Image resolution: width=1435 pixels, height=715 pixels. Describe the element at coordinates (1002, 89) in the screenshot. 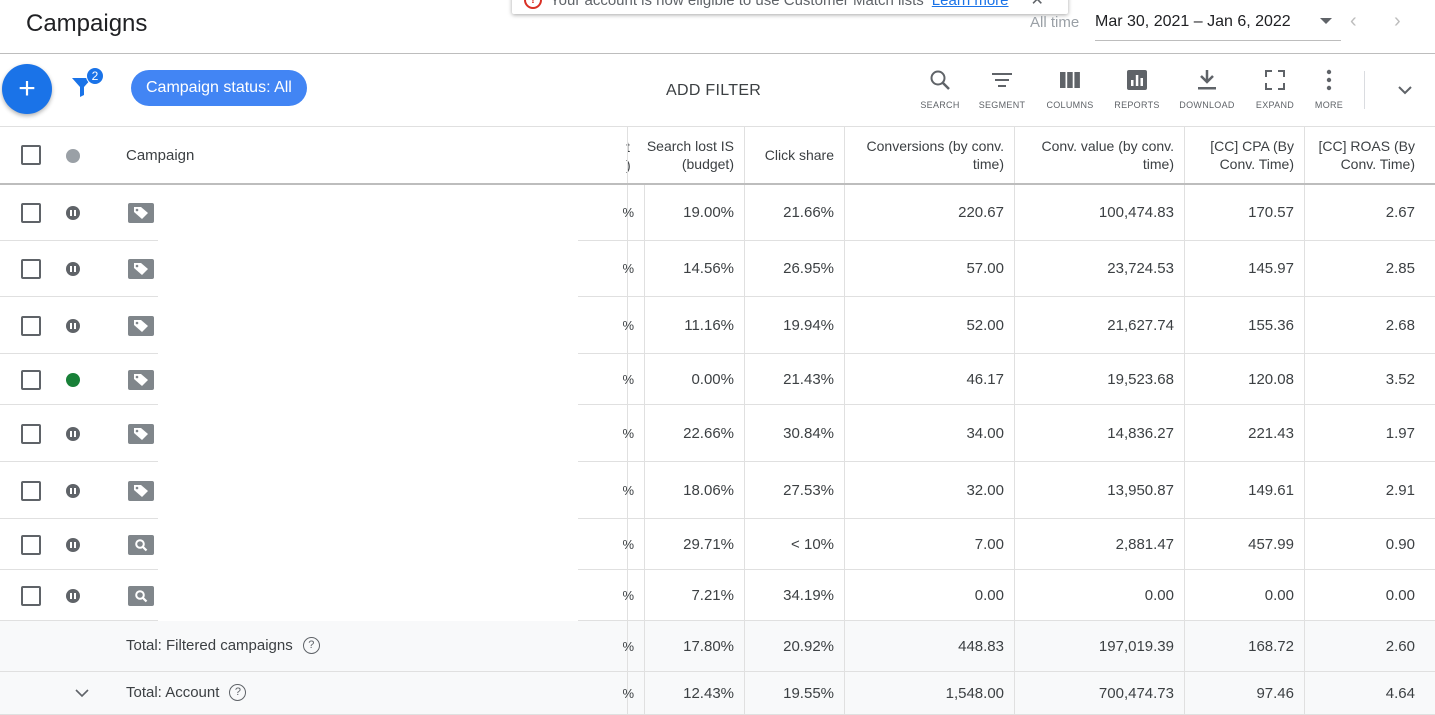

I see `segment-tool-button: SEGMENT` at that location.